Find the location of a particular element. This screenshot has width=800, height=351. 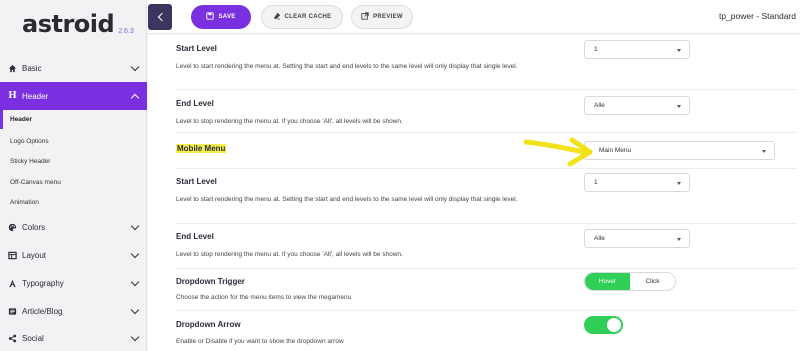

external-link-icon is located at coordinates (365, 17).